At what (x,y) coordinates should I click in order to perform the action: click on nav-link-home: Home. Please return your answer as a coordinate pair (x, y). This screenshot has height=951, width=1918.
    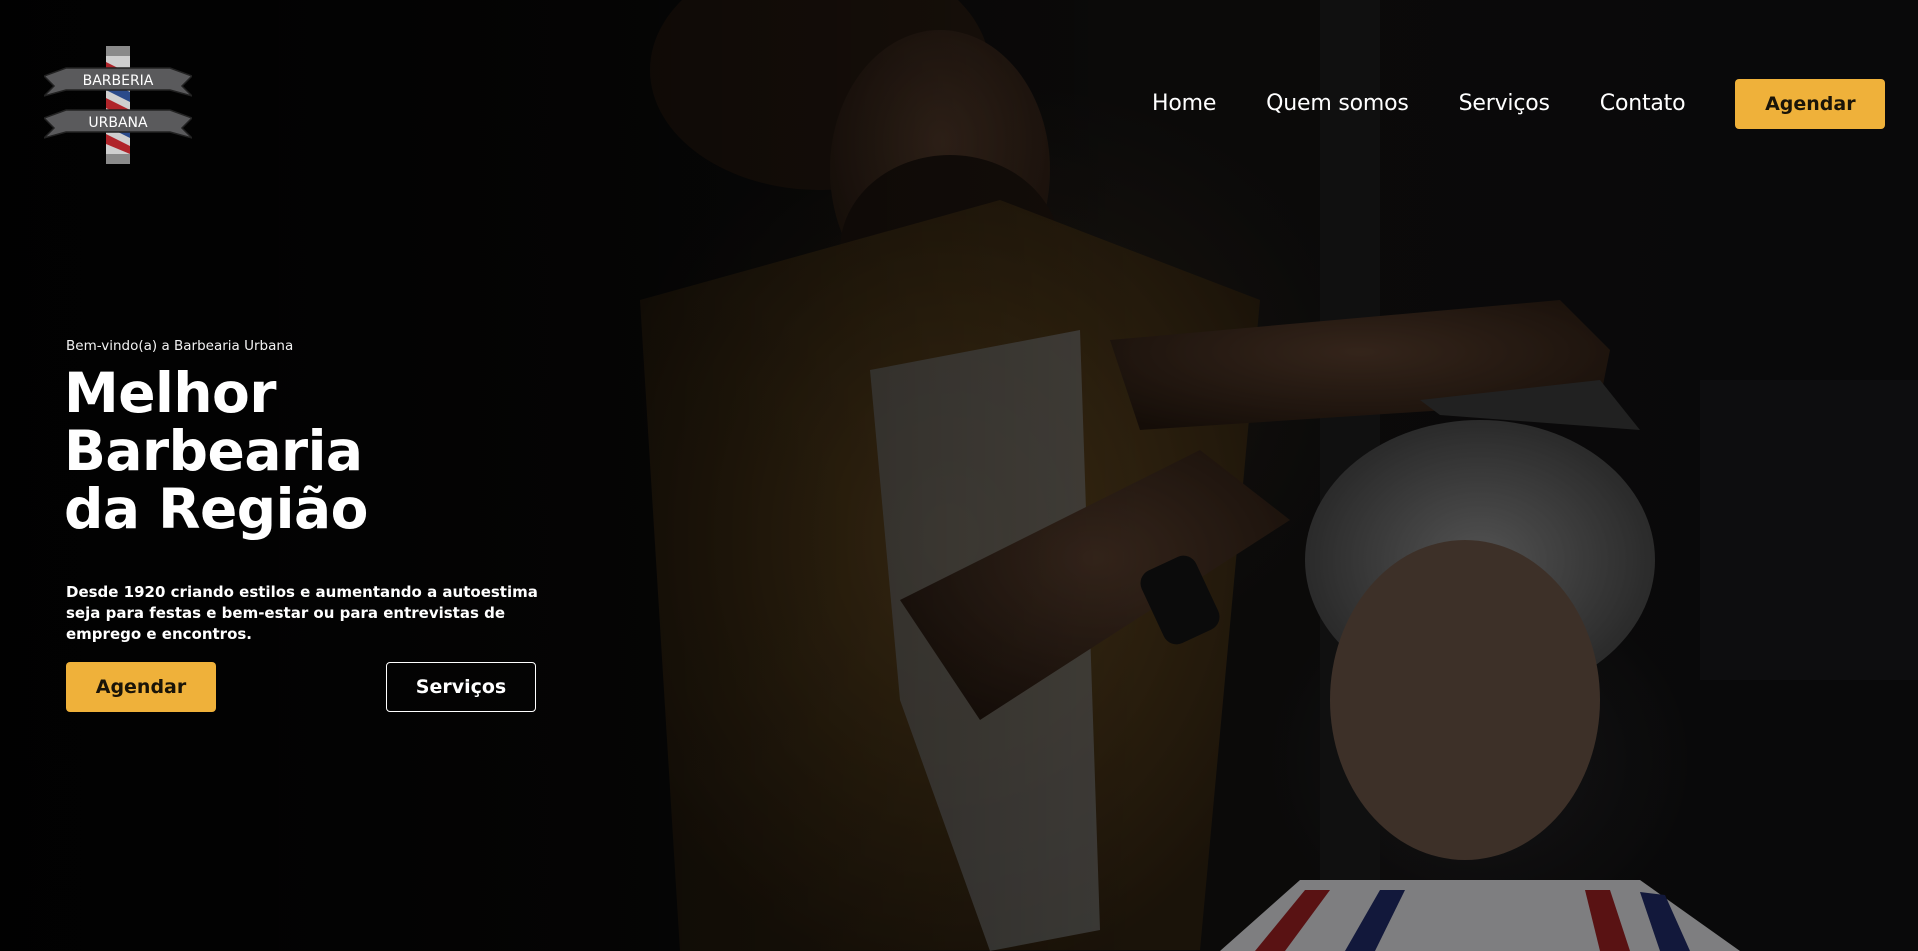
    Looking at the image, I should click on (1184, 104).